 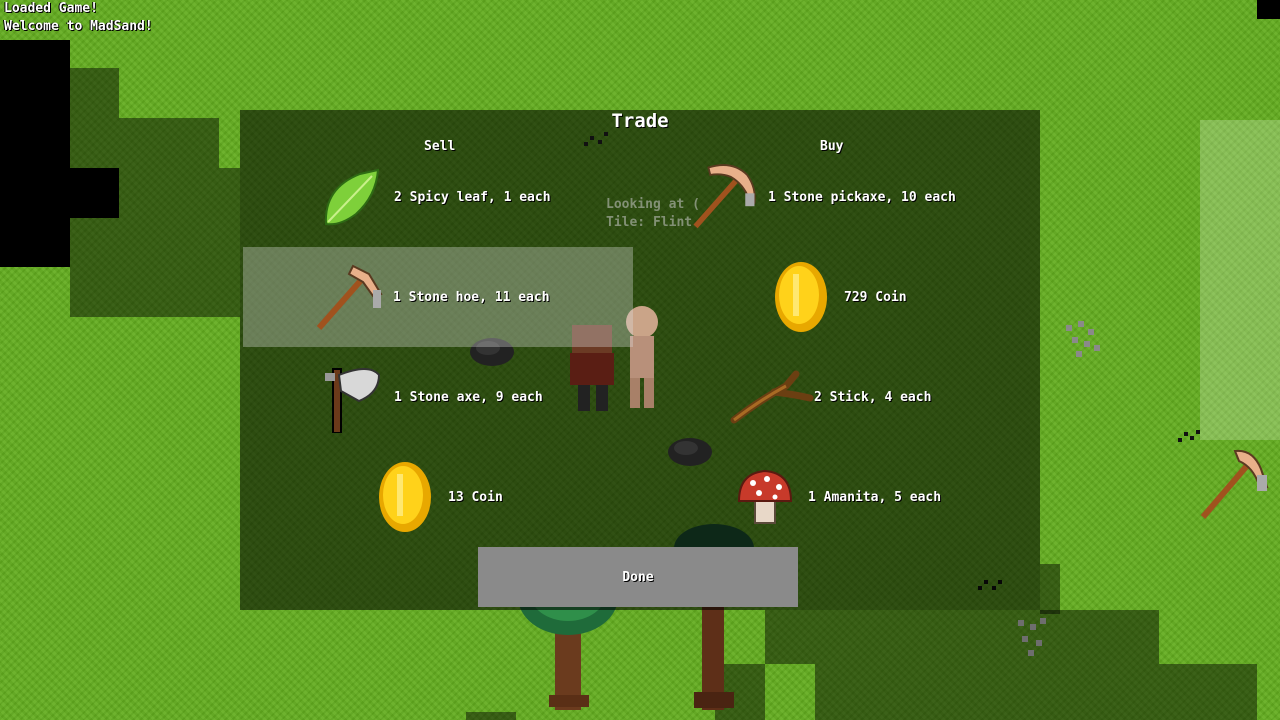 I want to click on hoe-icon, so click(x=350, y=297).